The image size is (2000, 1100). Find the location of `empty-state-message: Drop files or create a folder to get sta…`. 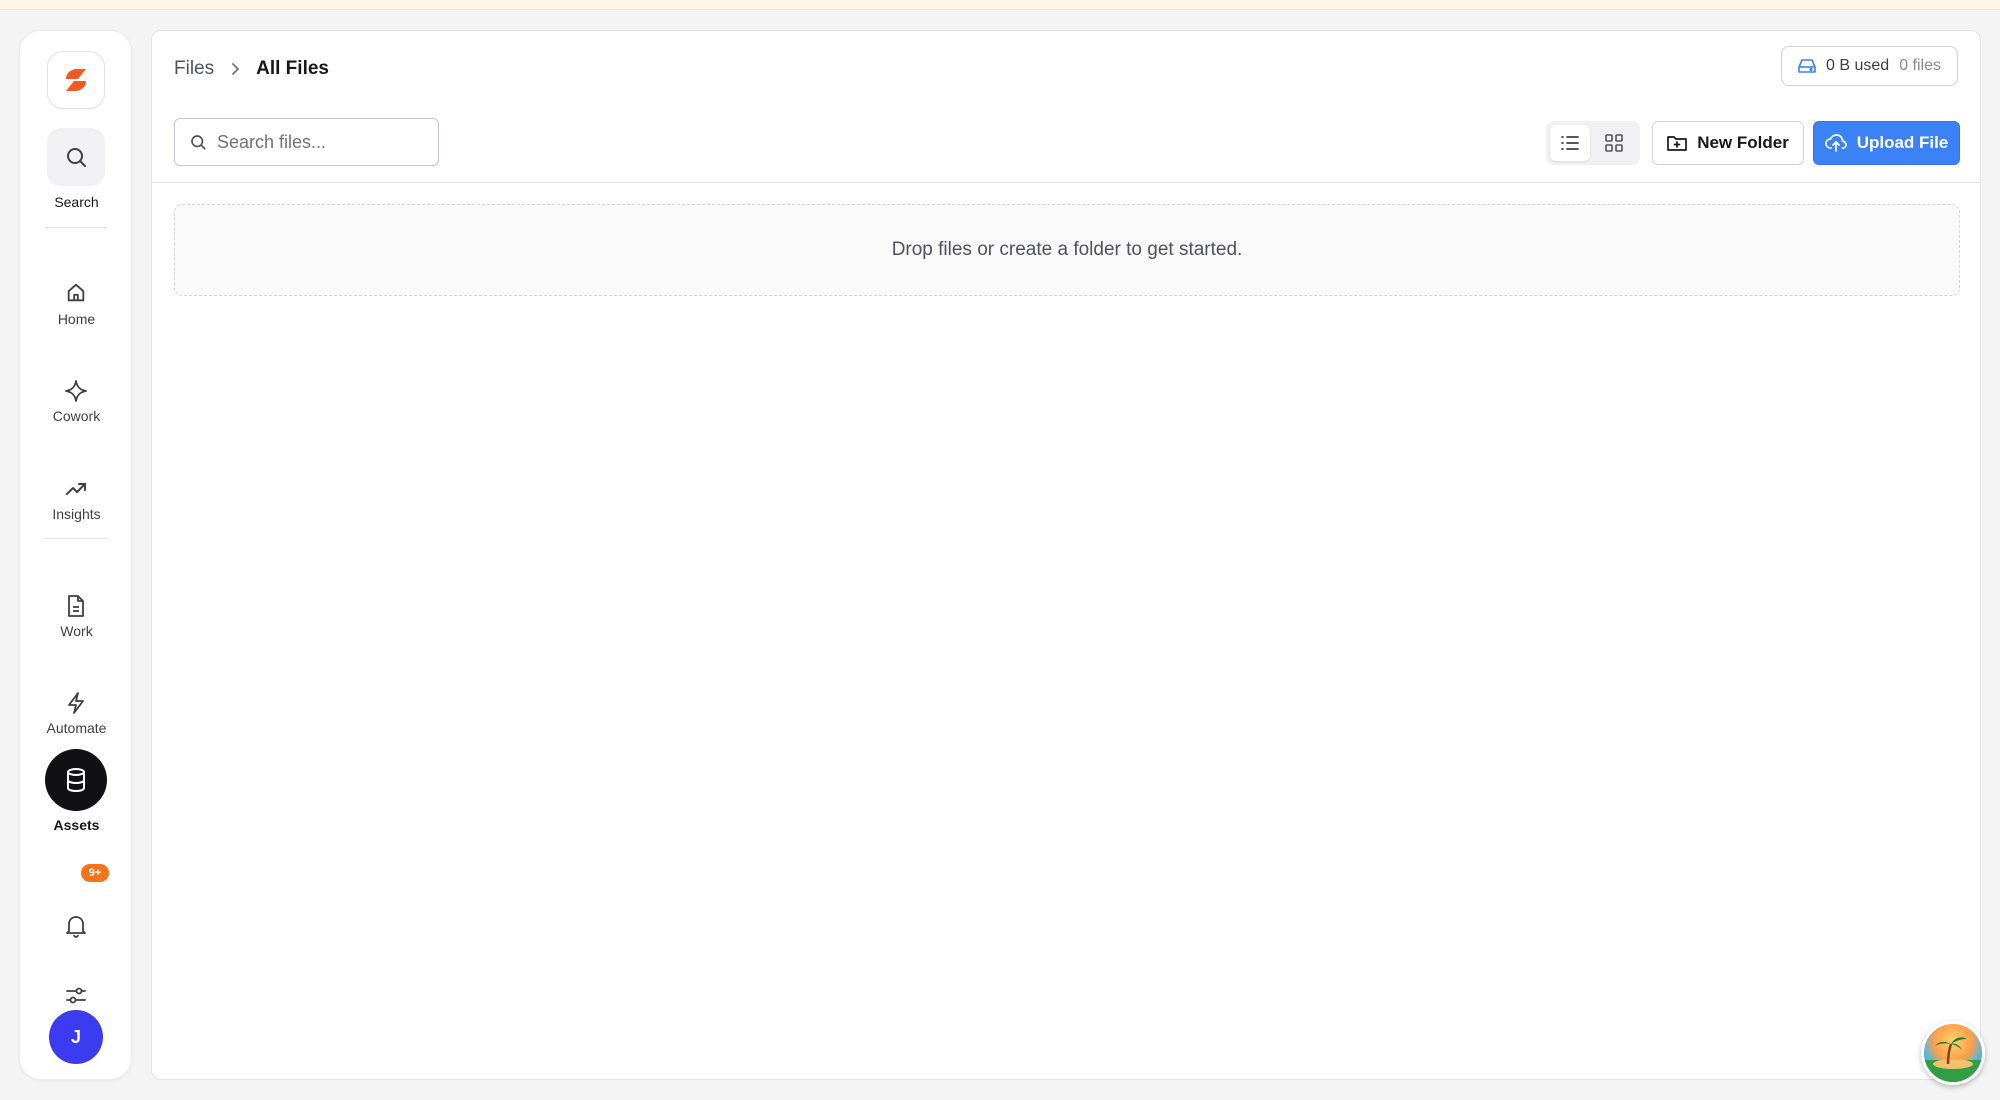

empty-state-message: Drop files or create a folder to get sta… is located at coordinates (1067, 249).